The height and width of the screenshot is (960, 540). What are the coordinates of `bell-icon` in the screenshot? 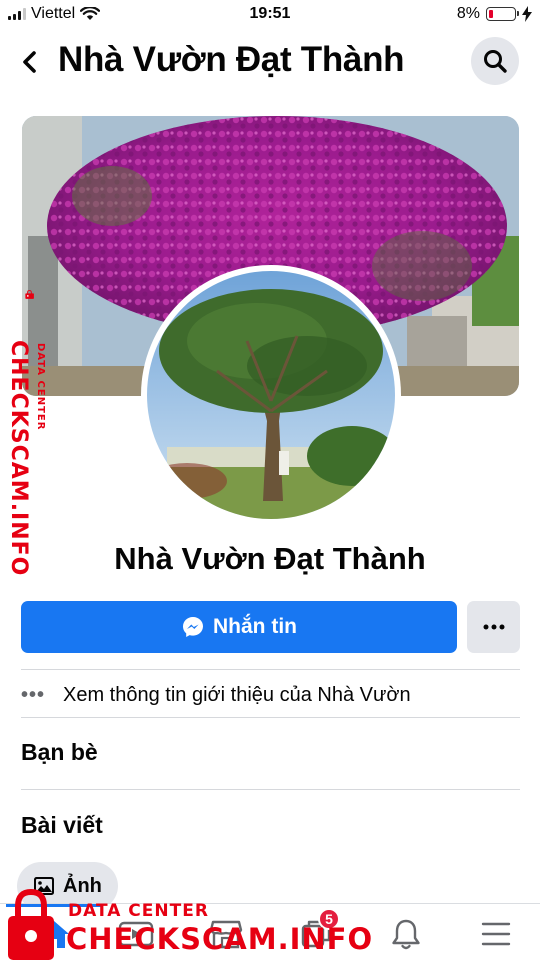 It's located at (406, 934).